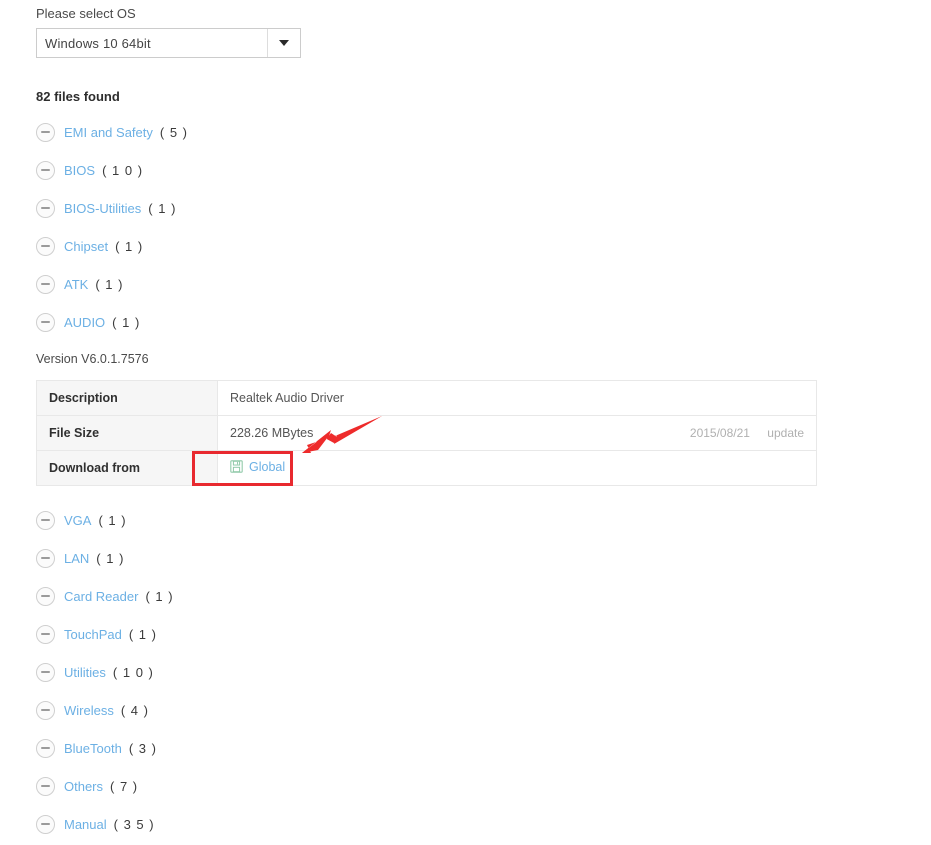 This screenshot has width=931, height=845. I want to click on category-link: BIOS, so click(79, 170).